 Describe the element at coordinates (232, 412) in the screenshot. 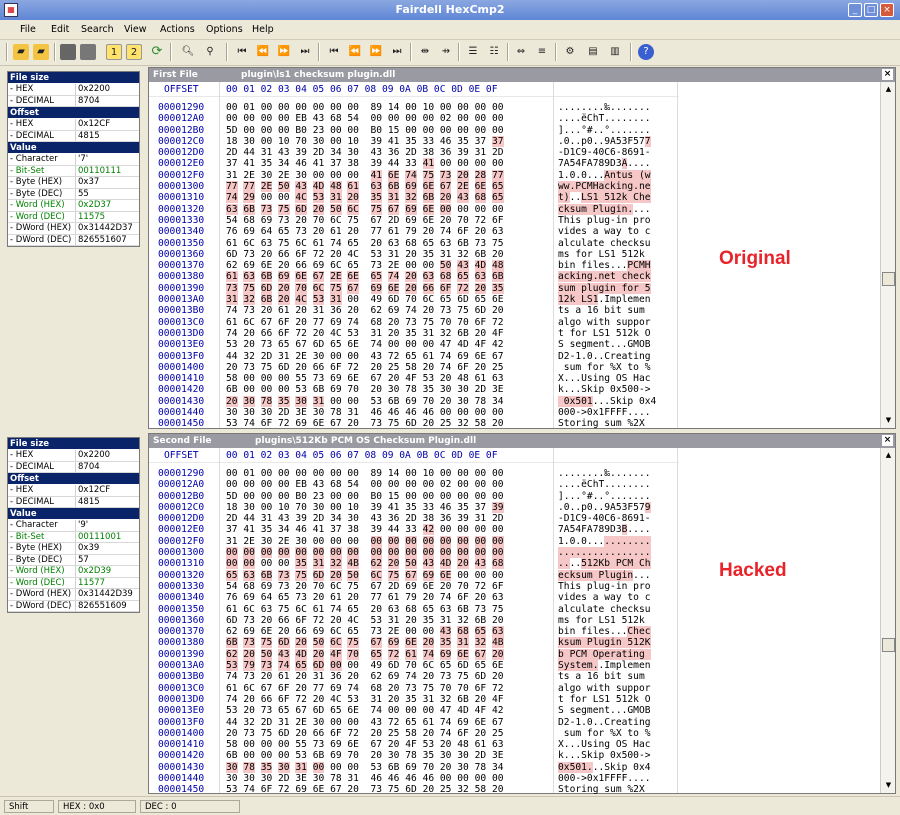

I see `hex-byte: 30` at that location.